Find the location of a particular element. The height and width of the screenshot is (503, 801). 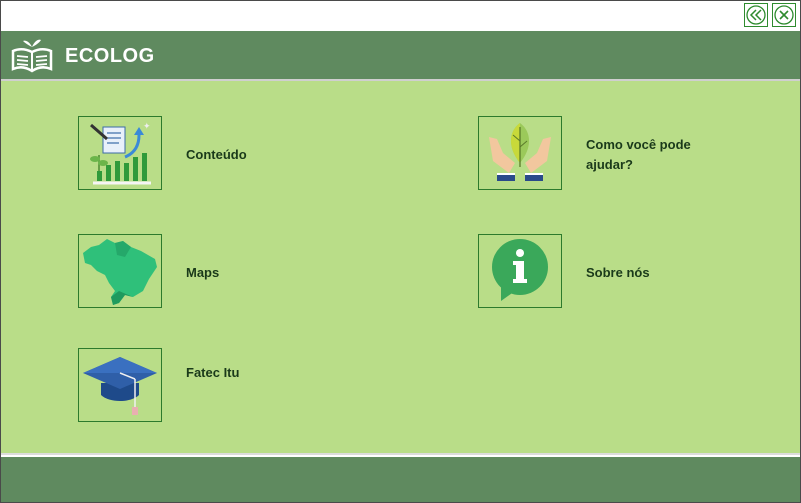

tile-maps is located at coordinates (120, 271).